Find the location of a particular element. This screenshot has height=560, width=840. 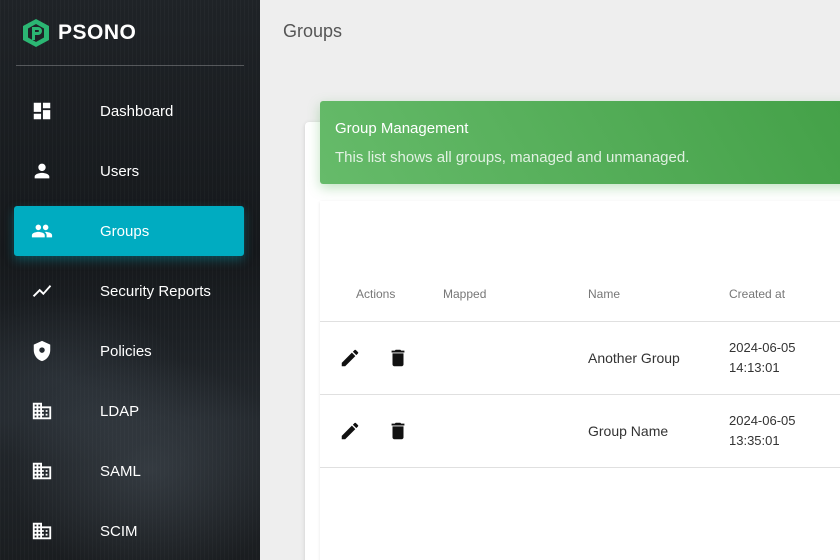

sidebar-item-ldap: LDAP is located at coordinates (129, 411).